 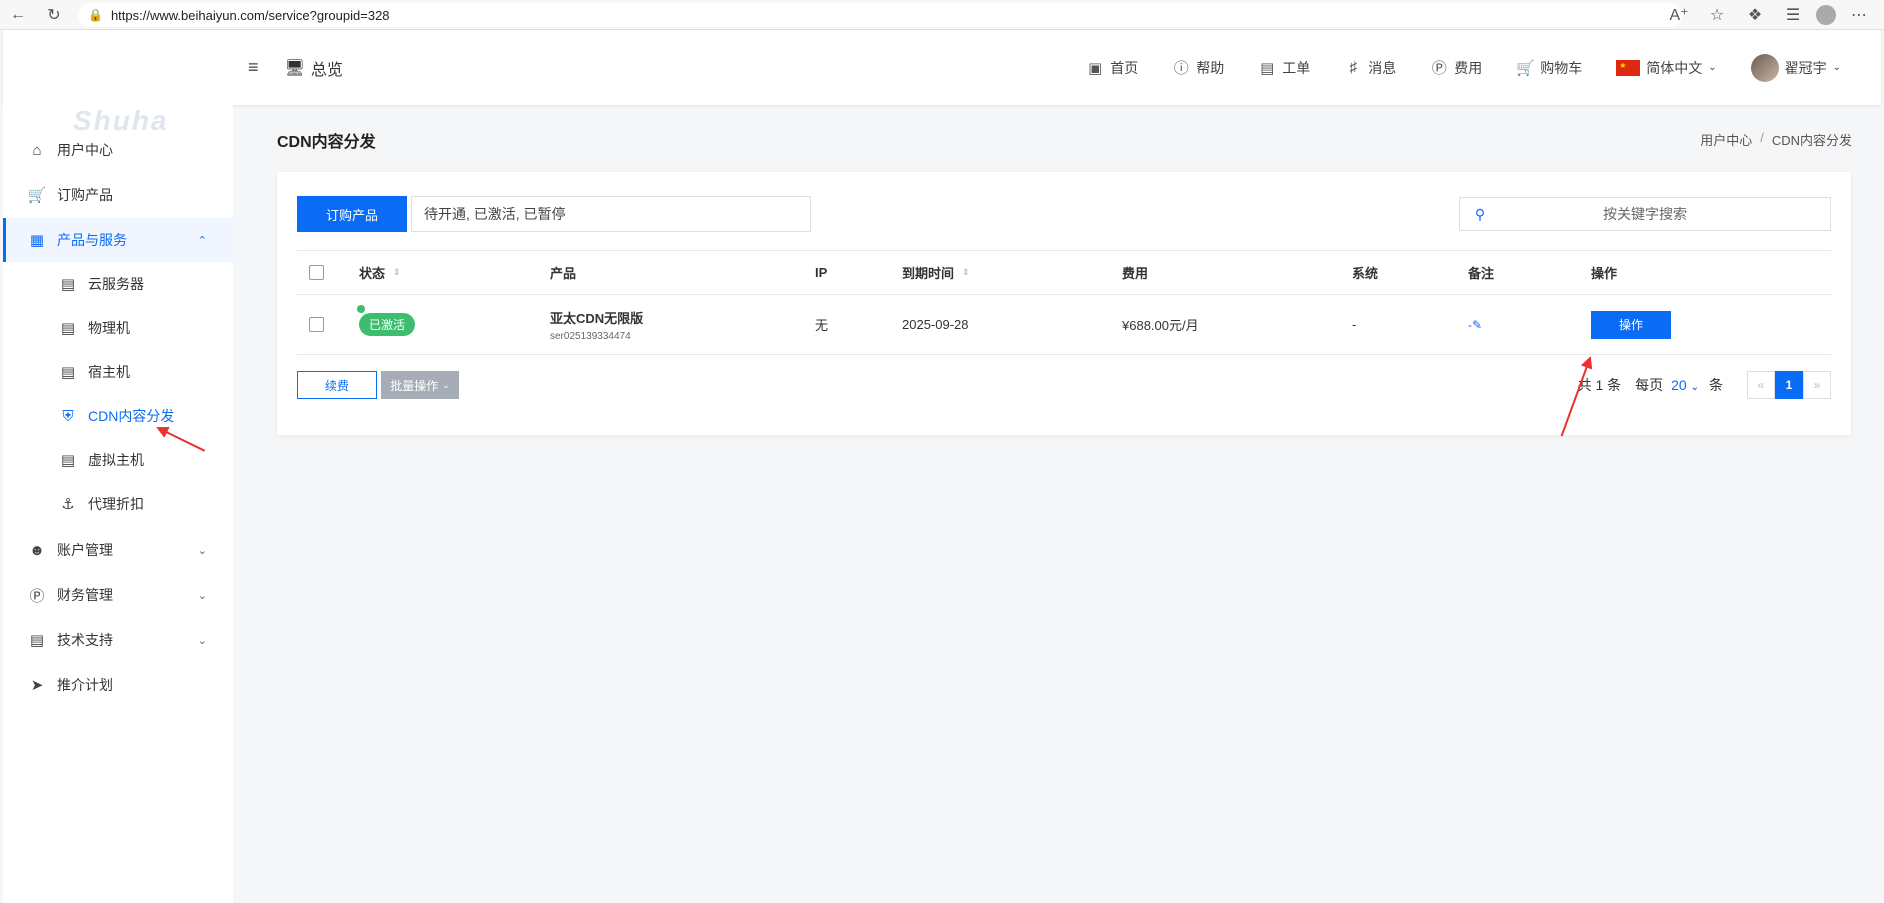 What do you see at coordinates (1370, 68) in the screenshot?
I see `header-messages: ♯ 消息` at bounding box center [1370, 68].